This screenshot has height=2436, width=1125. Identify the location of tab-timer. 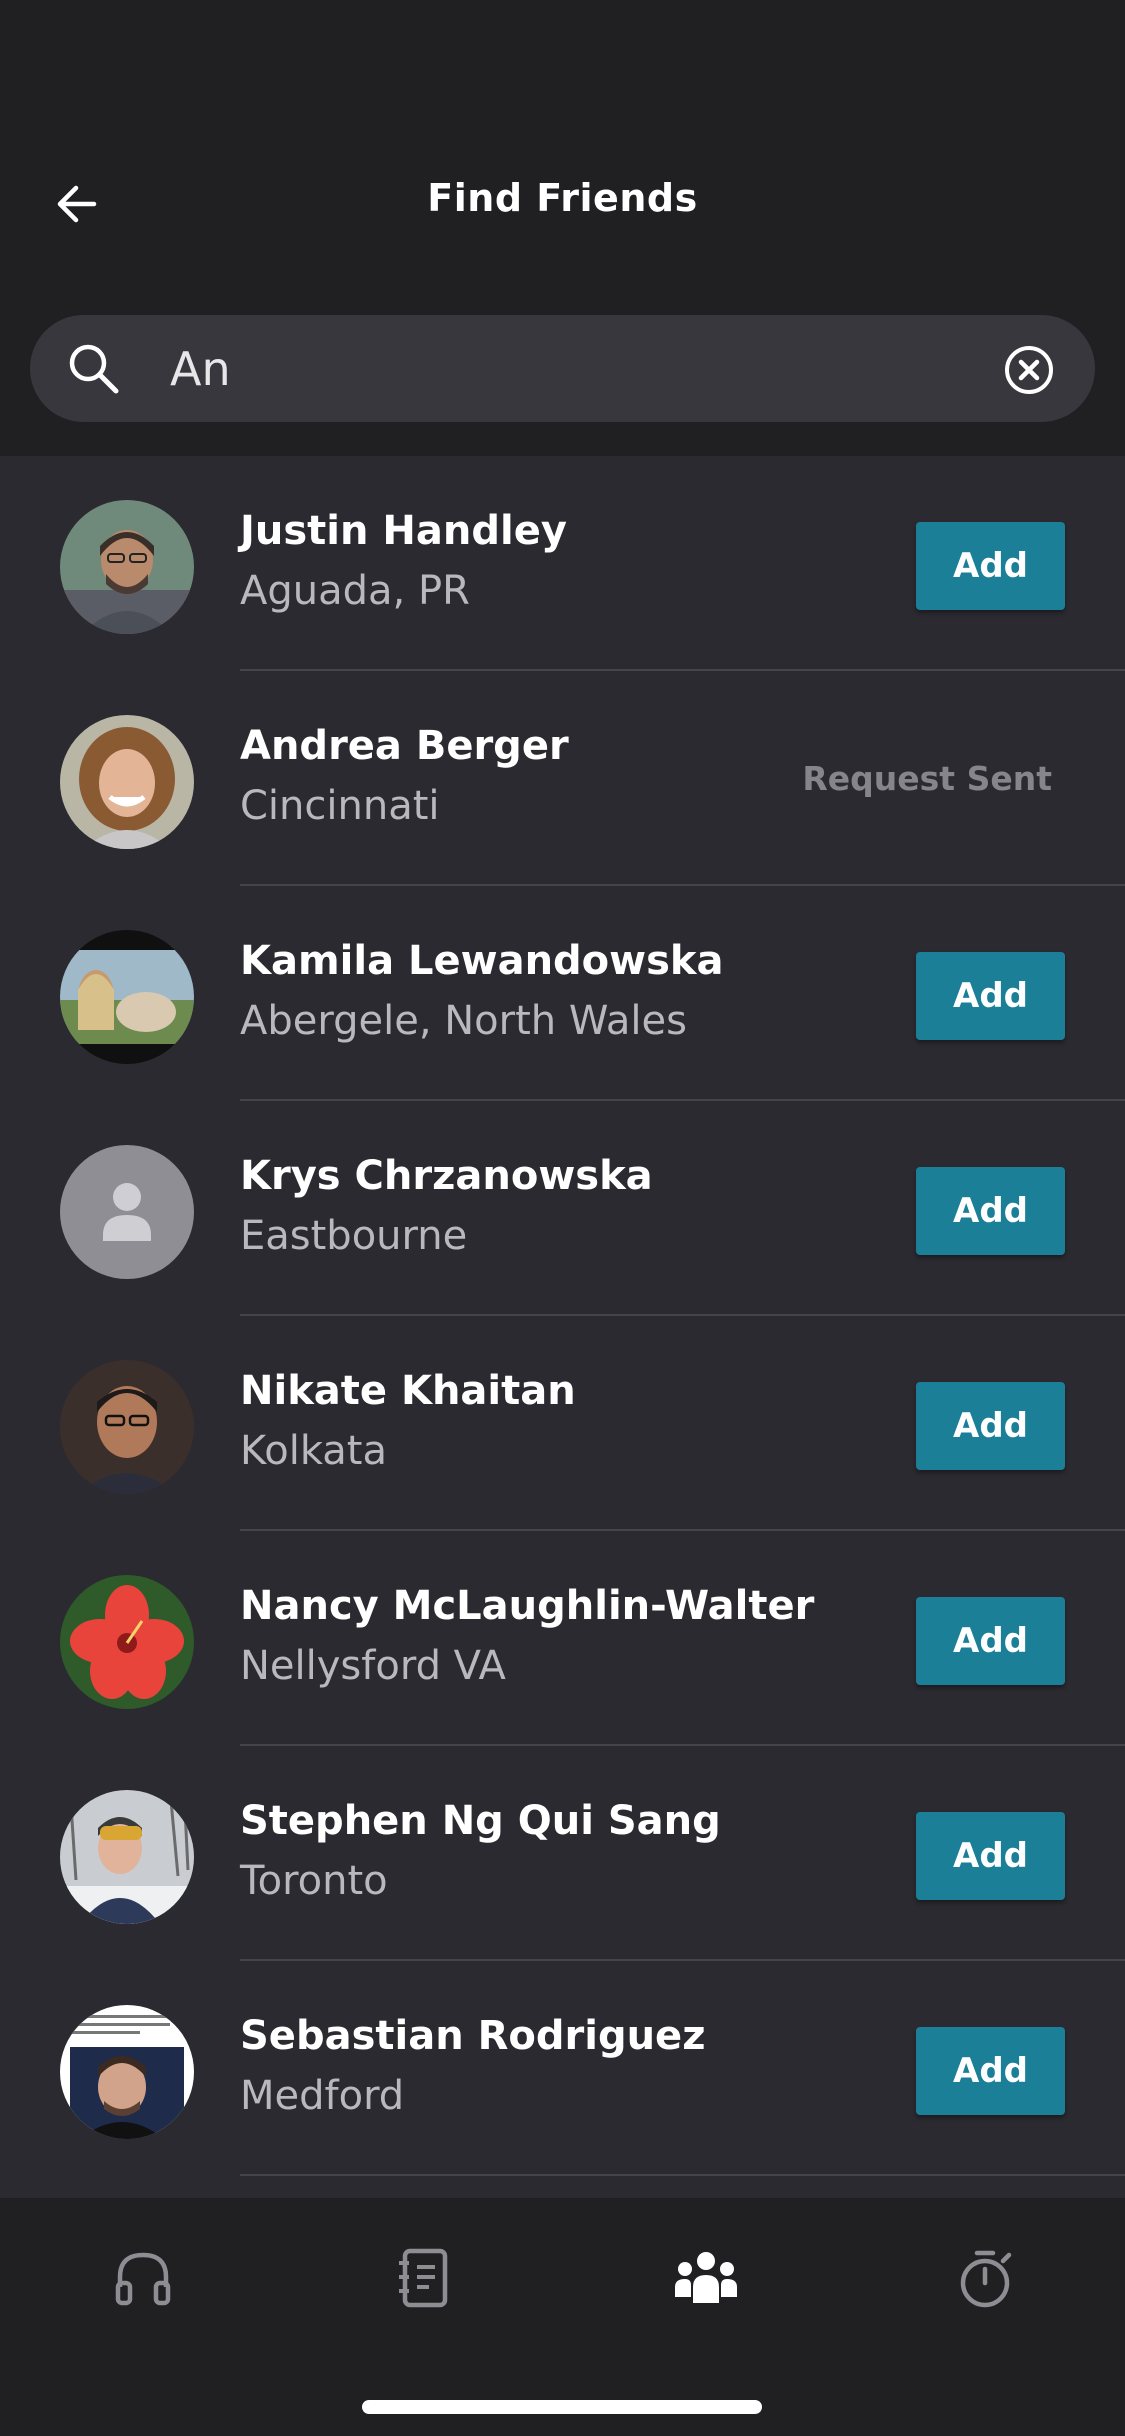
(986, 2278).